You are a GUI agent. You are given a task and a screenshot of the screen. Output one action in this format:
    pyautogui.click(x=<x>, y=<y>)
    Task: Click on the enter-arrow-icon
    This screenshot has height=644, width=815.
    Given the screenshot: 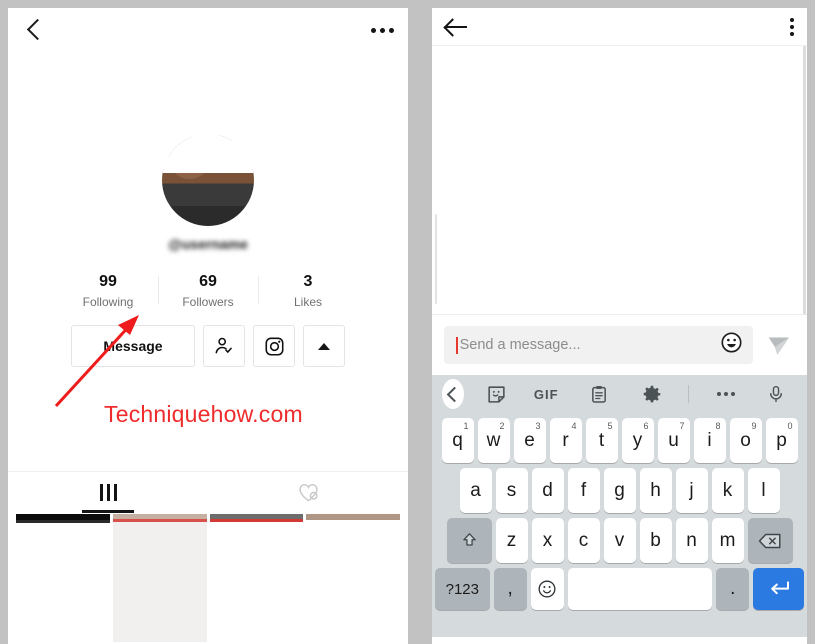 What is the action you would take?
    pyautogui.click(x=779, y=588)
    